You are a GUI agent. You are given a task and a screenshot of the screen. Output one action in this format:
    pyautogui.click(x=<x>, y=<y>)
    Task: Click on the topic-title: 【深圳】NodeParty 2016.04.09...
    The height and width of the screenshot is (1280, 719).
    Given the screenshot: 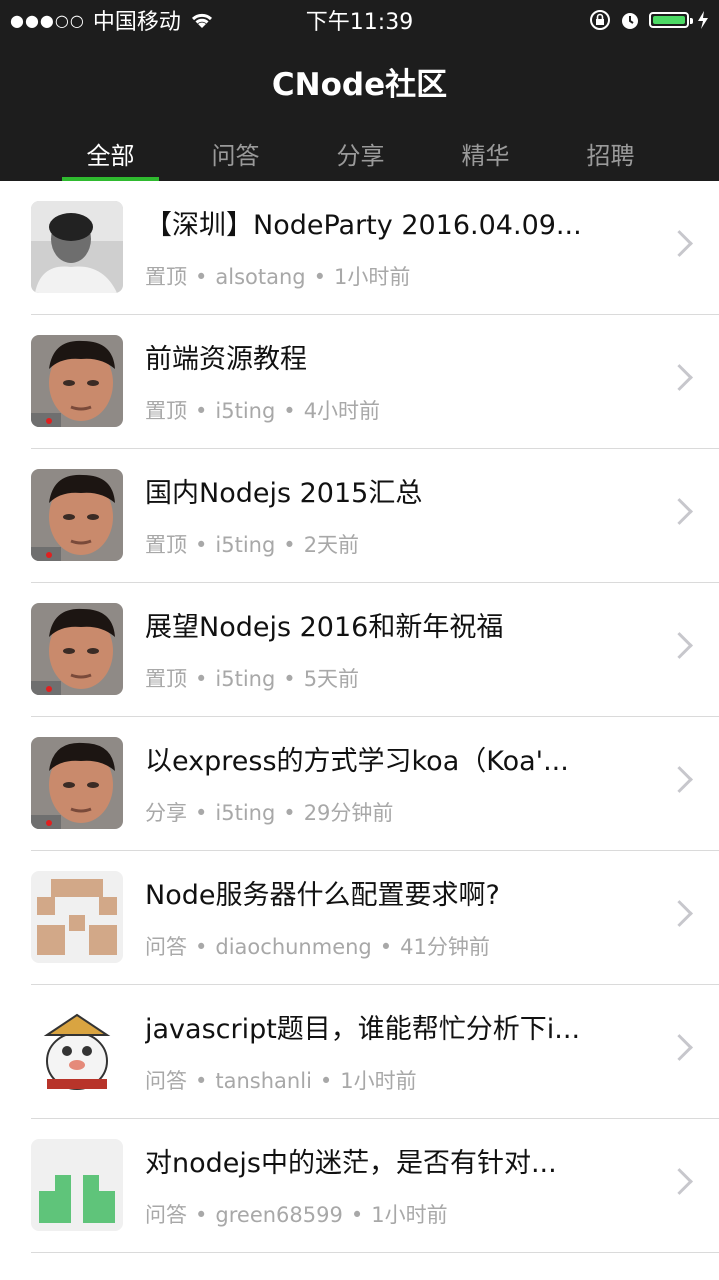 What is the action you would take?
    pyautogui.click(x=363, y=225)
    